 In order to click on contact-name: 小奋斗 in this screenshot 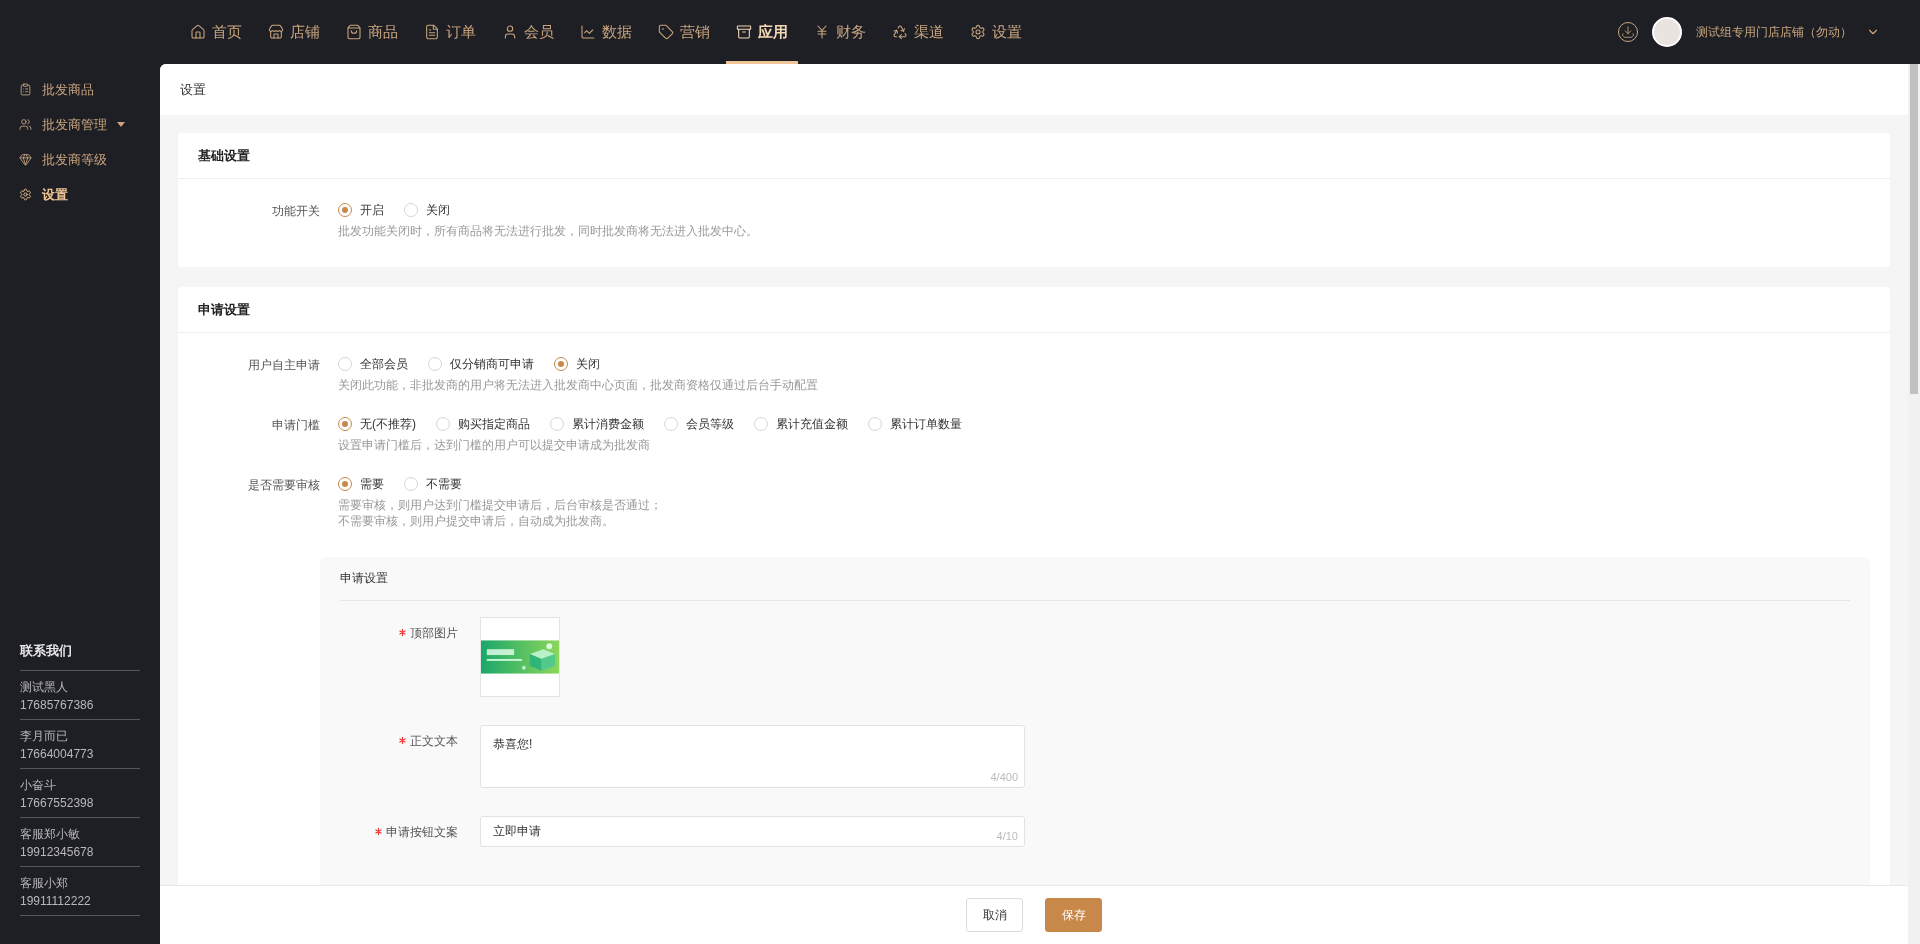, I will do `click(38, 785)`.